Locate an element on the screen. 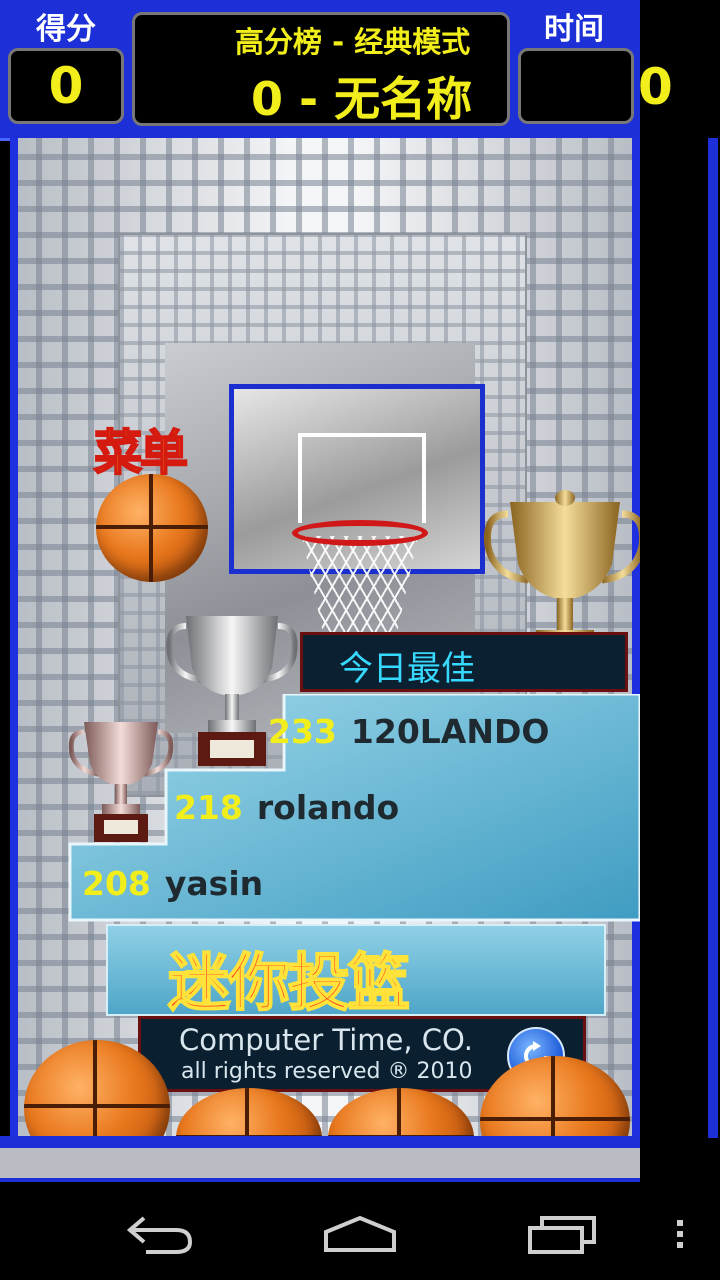 Image resolution: width=720 pixels, height=1280 pixels. court-bottom-rail is located at coordinates (320, 1142).